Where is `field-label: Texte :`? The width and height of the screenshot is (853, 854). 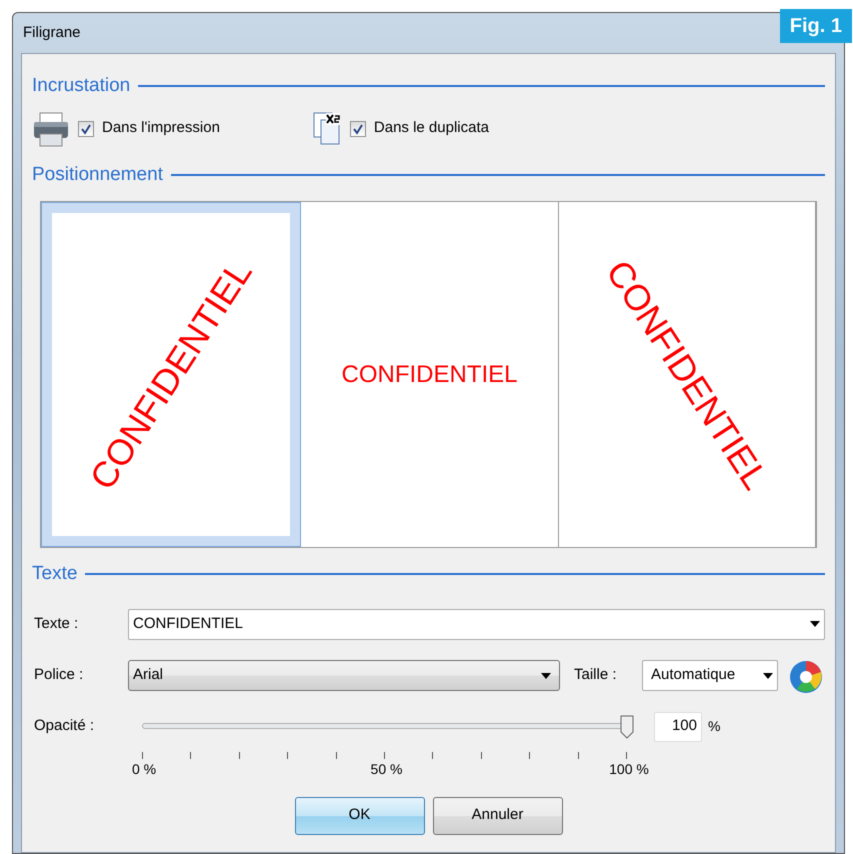 field-label: Texte : is located at coordinates (56, 624).